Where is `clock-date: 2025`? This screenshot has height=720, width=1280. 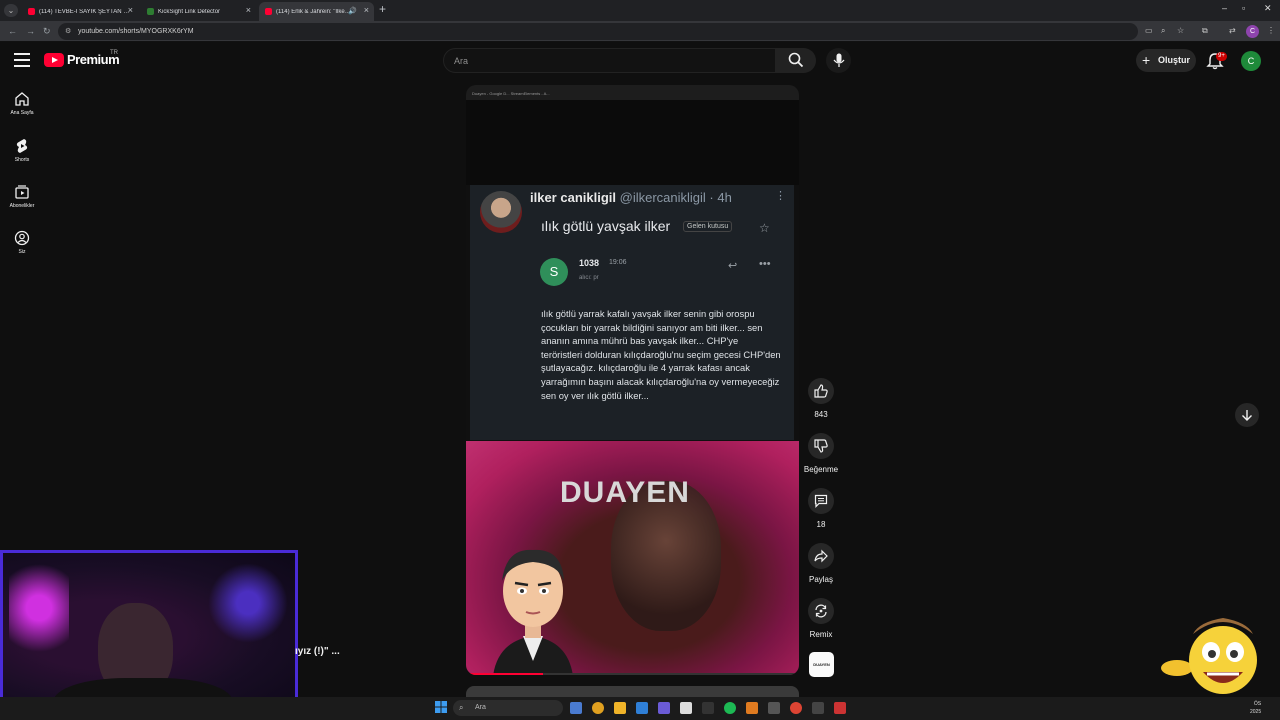
clock-date: 2025 is located at coordinates (1256, 712).